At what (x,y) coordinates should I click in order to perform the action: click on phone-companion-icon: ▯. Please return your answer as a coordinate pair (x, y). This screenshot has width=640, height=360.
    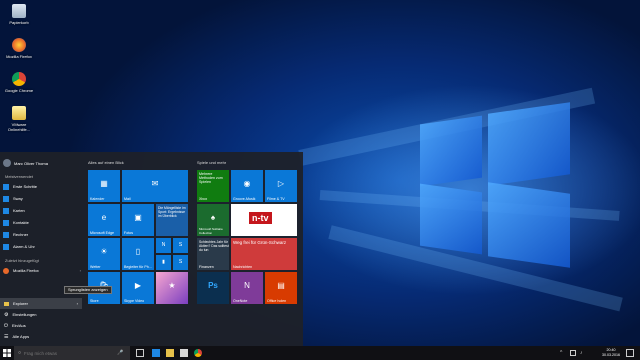
    Looking at the image, I should click on (138, 251).